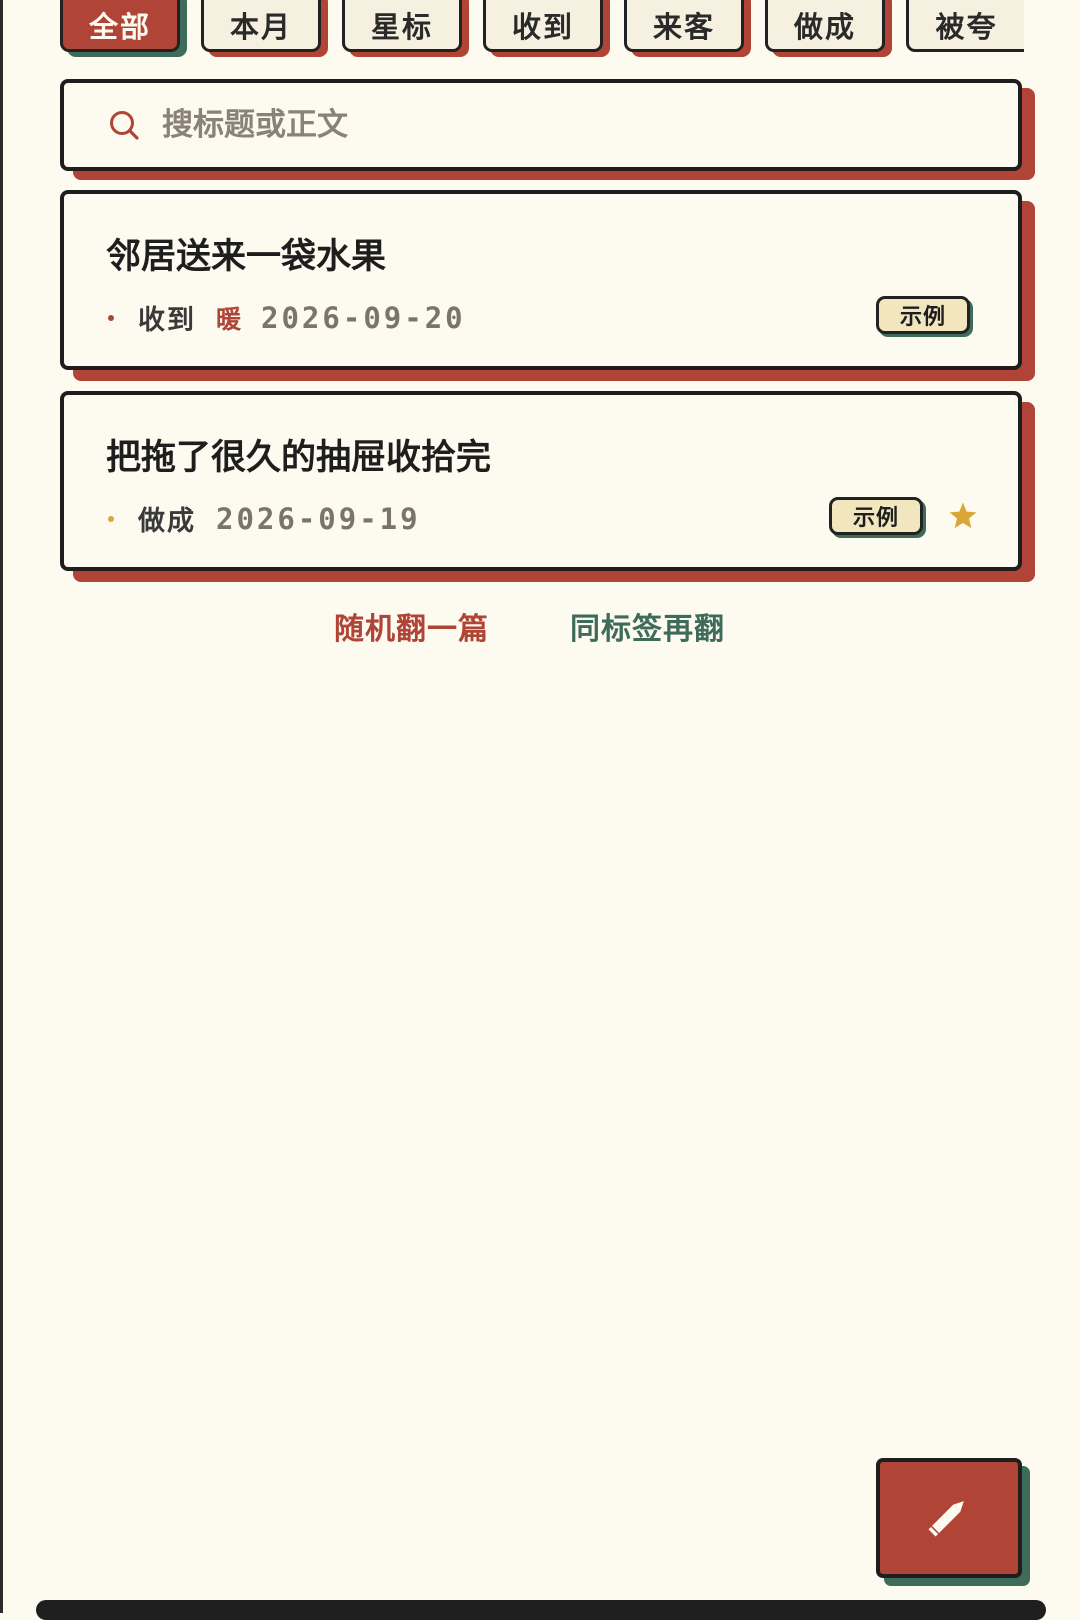  Describe the element at coordinates (541, 1610) in the screenshot. I see `bottom-bar` at that location.